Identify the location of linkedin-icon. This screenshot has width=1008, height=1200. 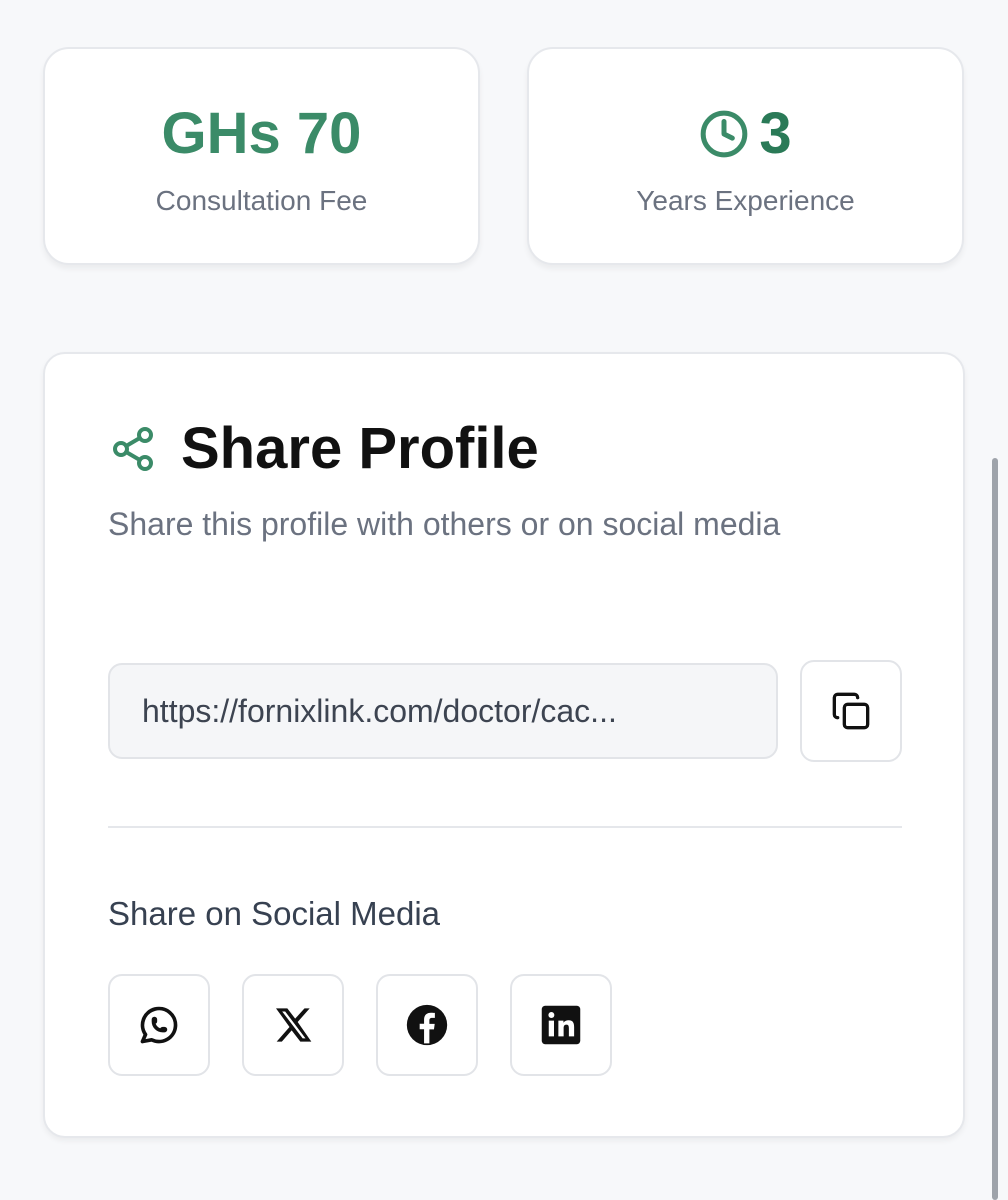
(561, 1025).